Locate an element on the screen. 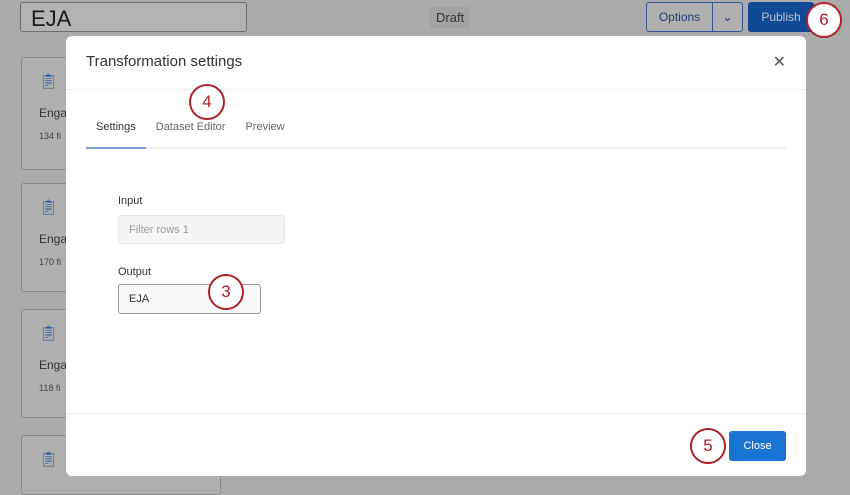 Image resolution: width=850 pixels, height=495 pixels. status-badge: Draft is located at coordinates (450, 17).